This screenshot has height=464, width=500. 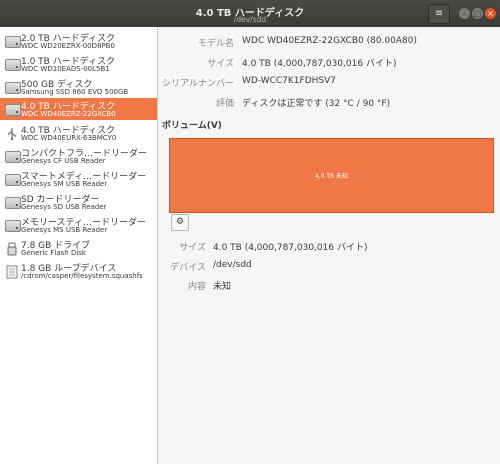 I want to click on gear-icon: ⚙, so click(x=180, y=222).